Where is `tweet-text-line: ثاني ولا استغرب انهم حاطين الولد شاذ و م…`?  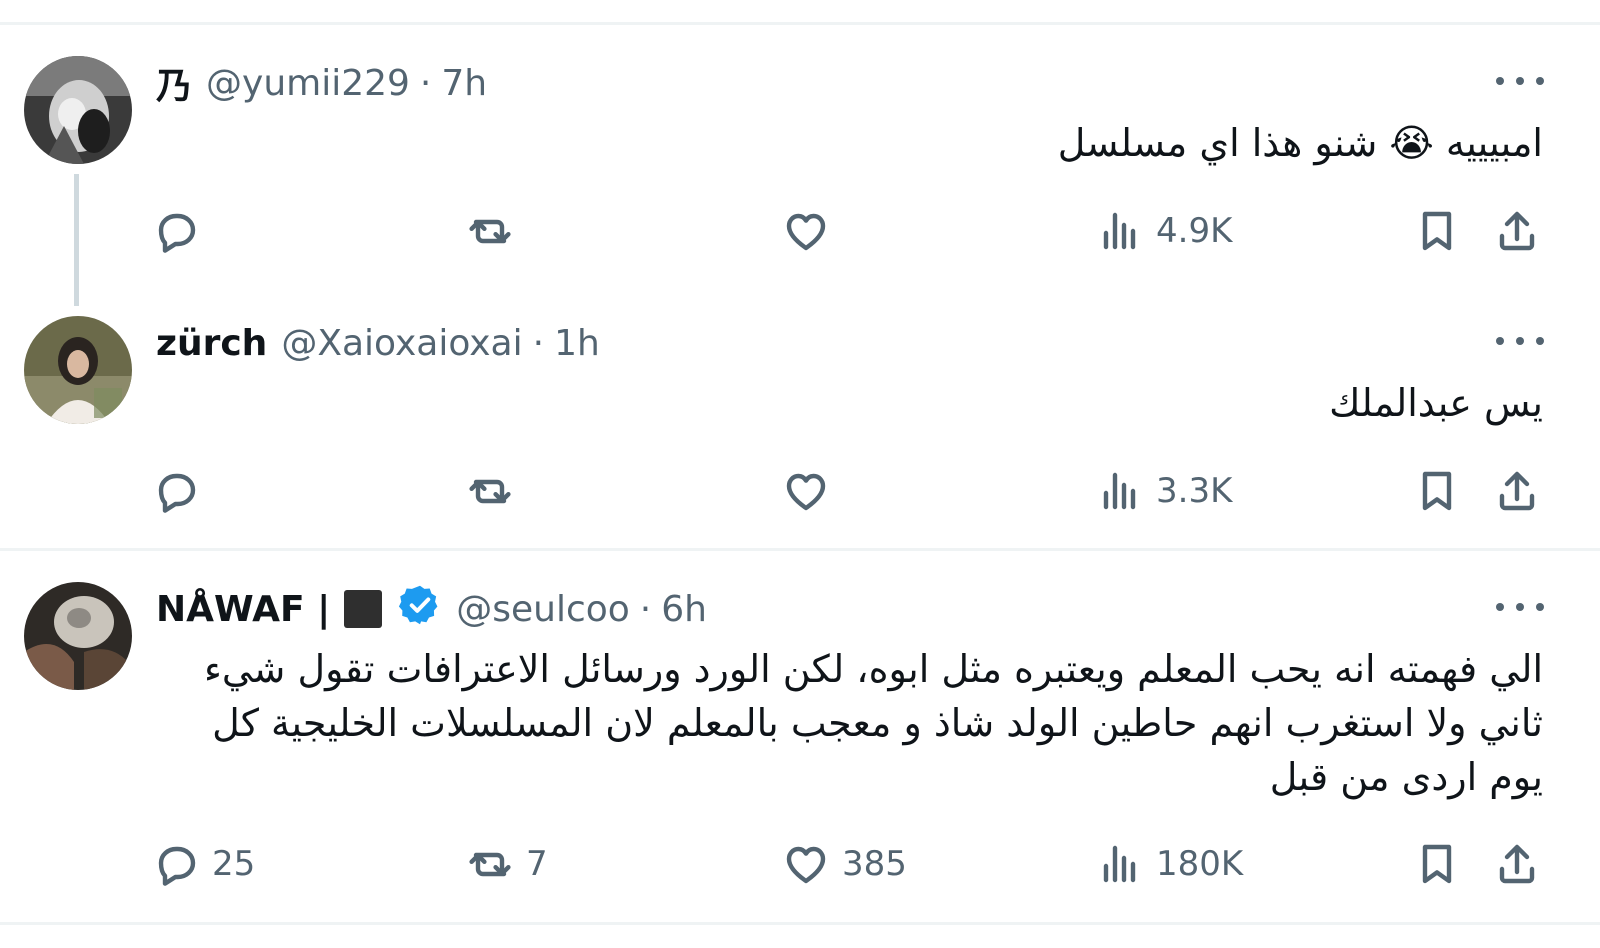 tweet-text-line: ثاني ولا استغرب انهم حاطين الولد شاذ و م… is located at coordinates (877, 723).